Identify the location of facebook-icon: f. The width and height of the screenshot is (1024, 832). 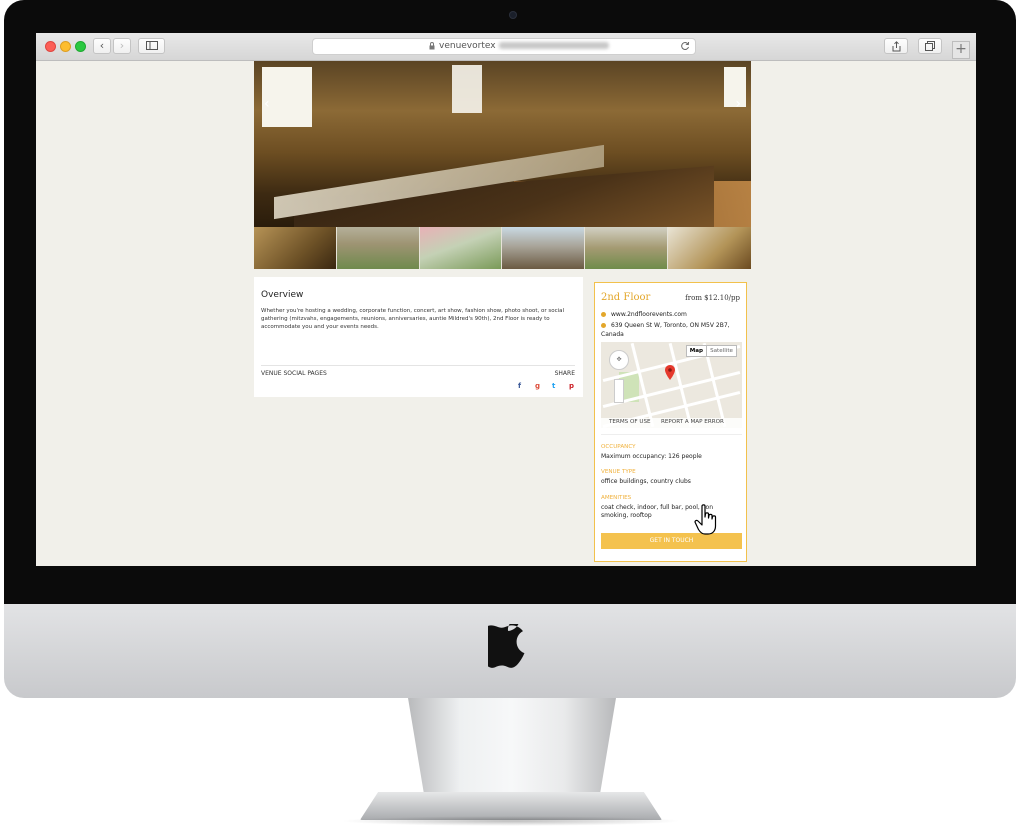
(519, 386).